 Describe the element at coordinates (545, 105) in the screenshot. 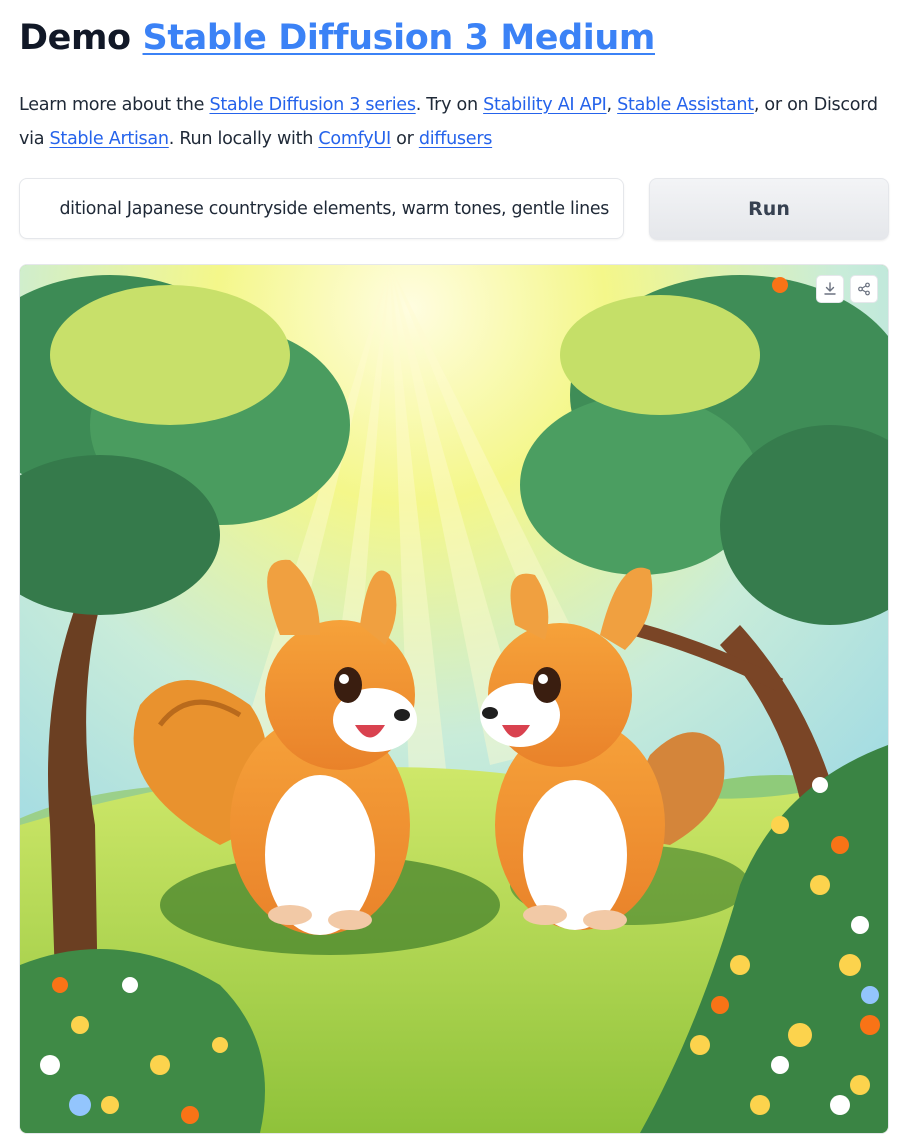

I see `link-stability-api: Stability AI API` at that location.